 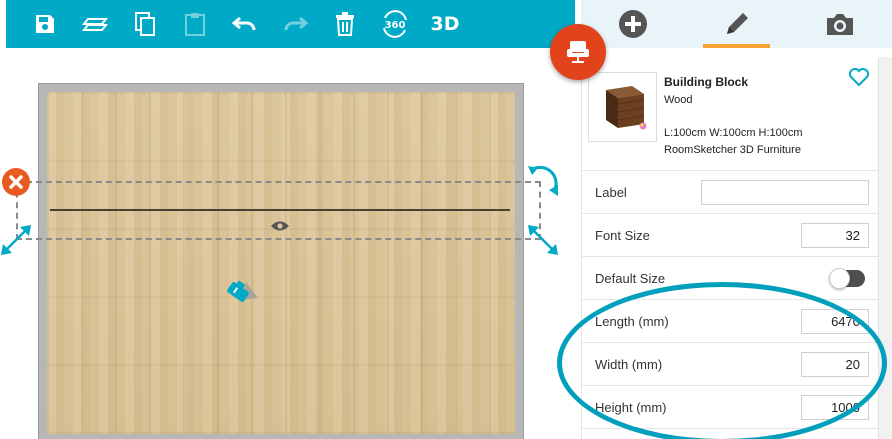 I want to click on tab-camera, so click(x=840, y=24).